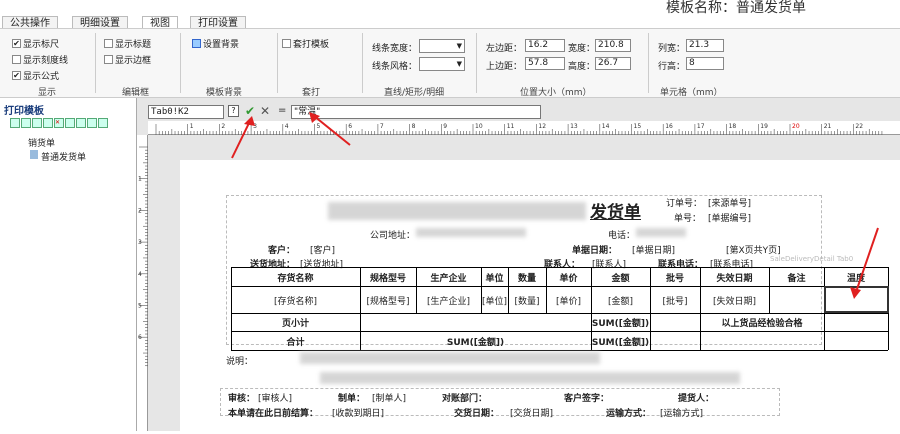  Describe the element at coordinates (241, 139) in the screenshot. I see `arrow-to-confirm` at that location.